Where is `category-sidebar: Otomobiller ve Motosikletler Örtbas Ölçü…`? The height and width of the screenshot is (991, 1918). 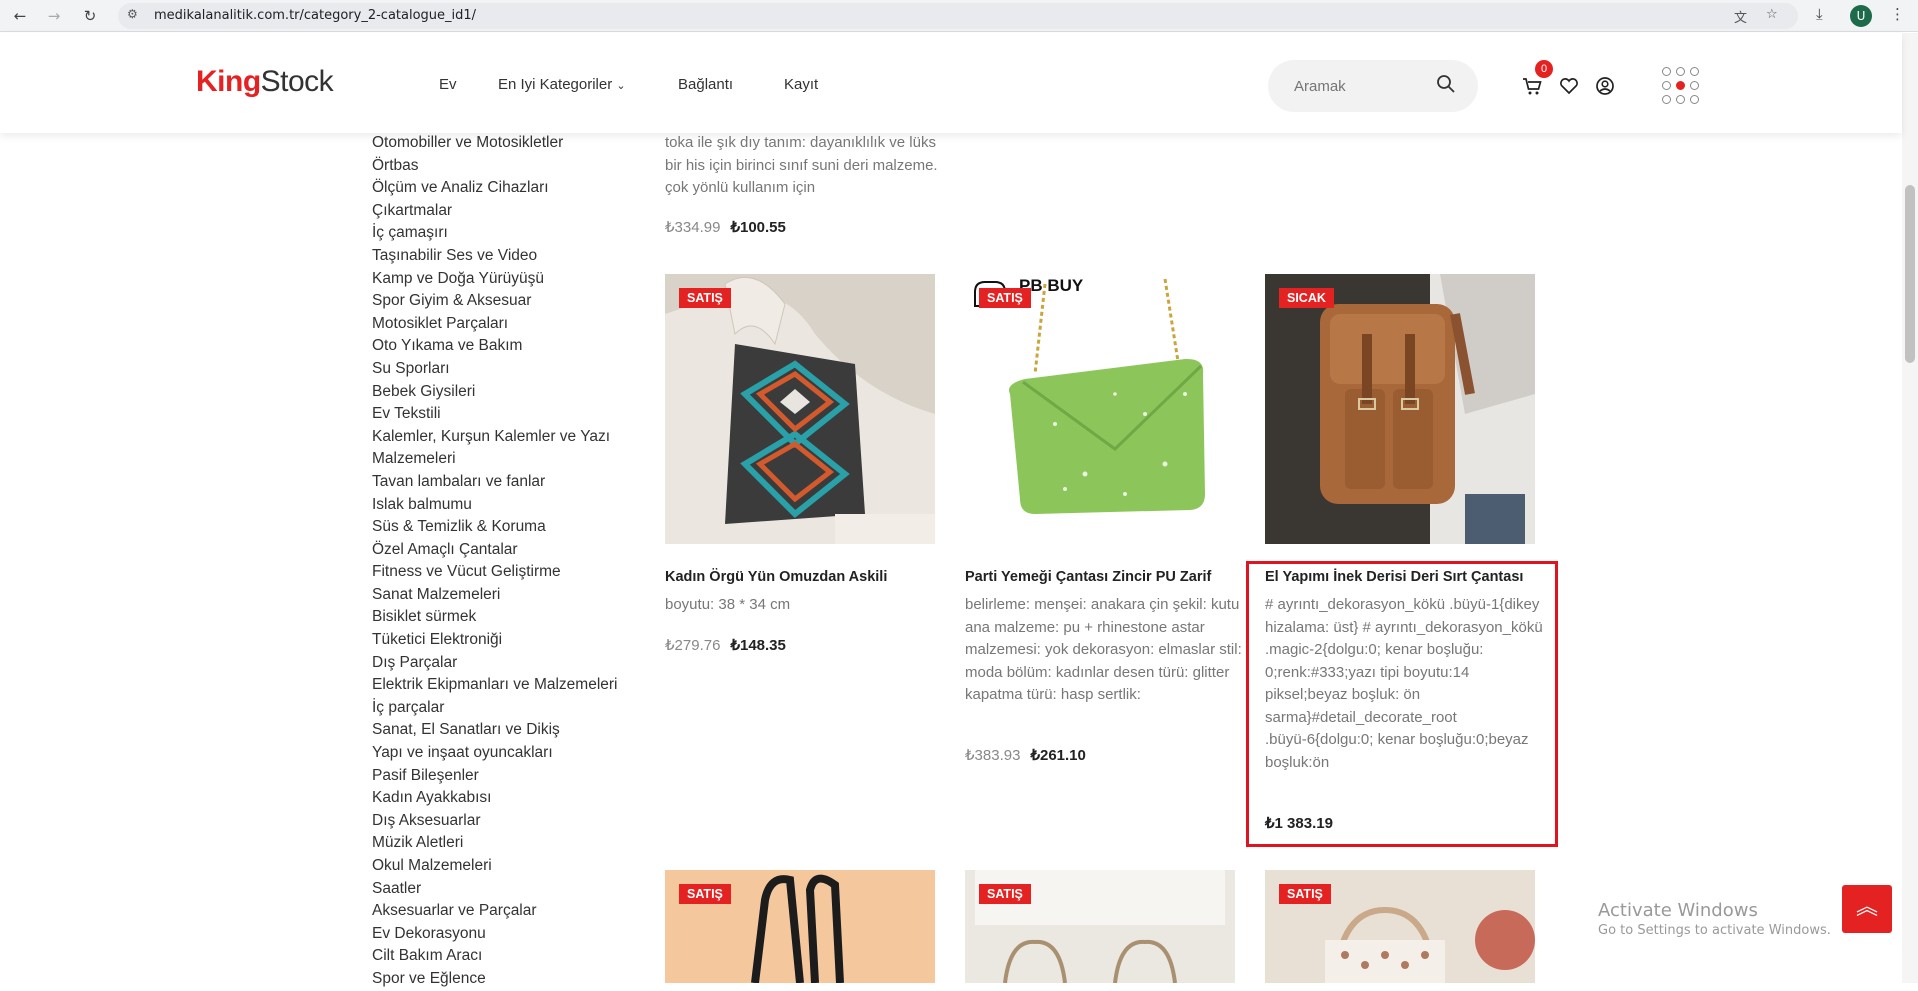 category-sidebar: Otomobiller ve Motosikletler Örtbas Ölçü… is located at coordinates (507, 561).